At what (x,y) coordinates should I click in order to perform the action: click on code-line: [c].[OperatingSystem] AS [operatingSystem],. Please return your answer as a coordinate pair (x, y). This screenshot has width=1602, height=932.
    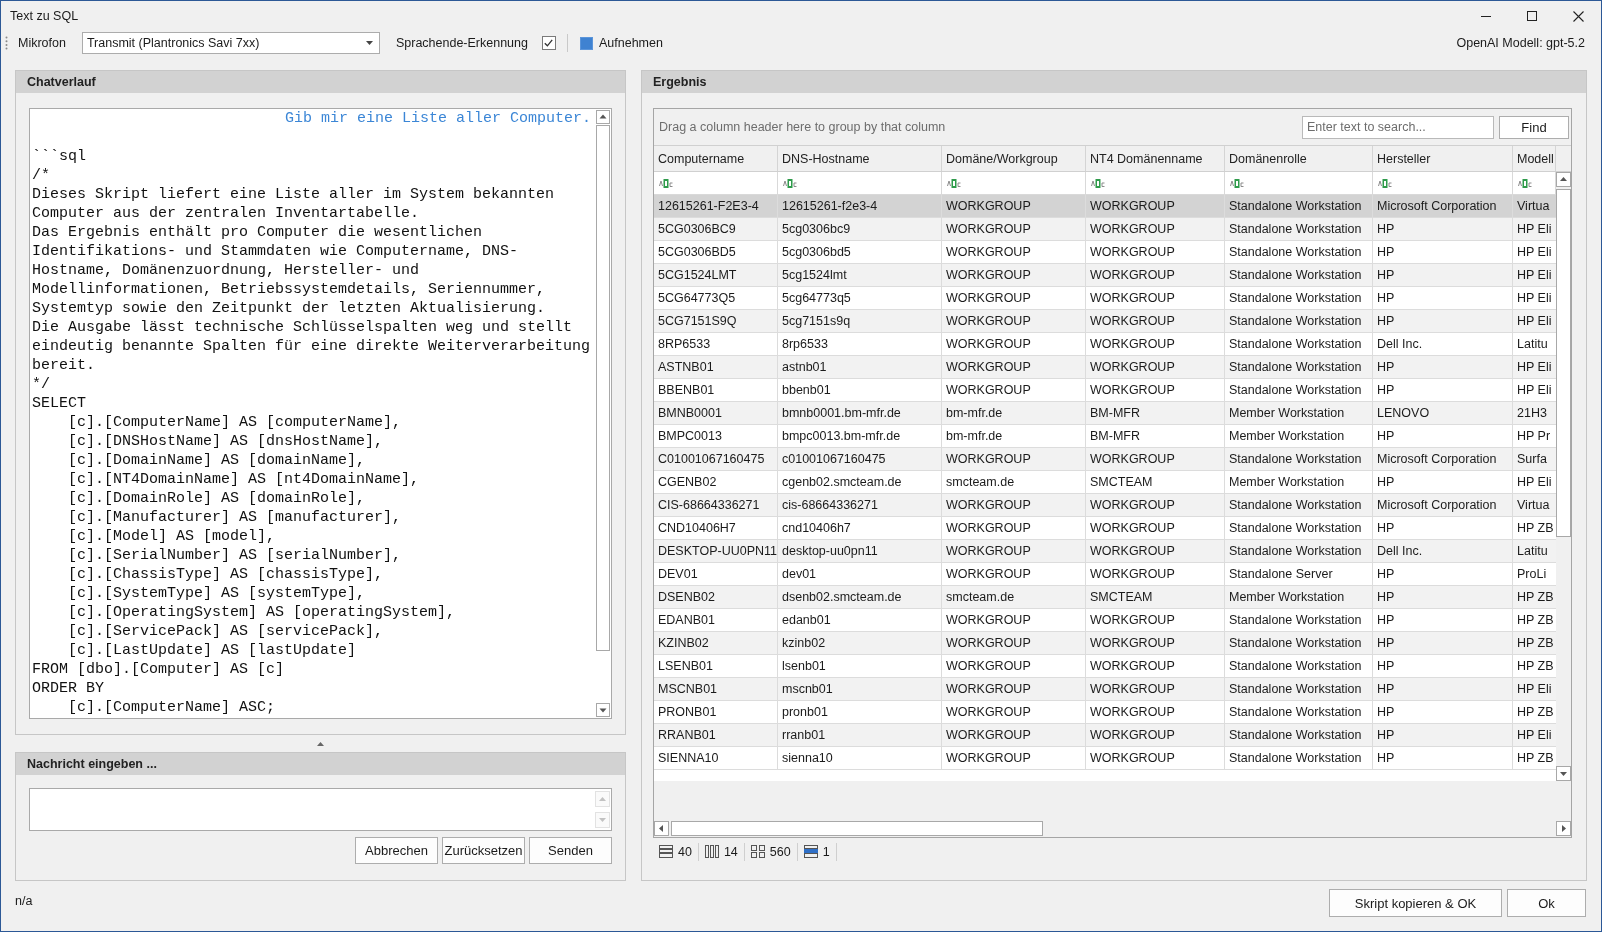
    Looking at the image, I should click on (261, 612).